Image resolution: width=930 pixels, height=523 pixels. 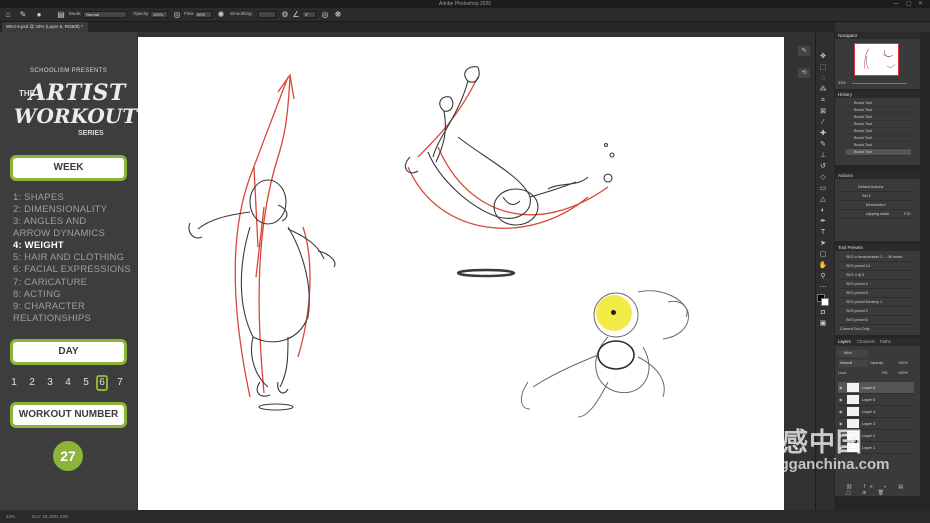 I want to click on flow-field: 50%, so click(x=203, y=14).